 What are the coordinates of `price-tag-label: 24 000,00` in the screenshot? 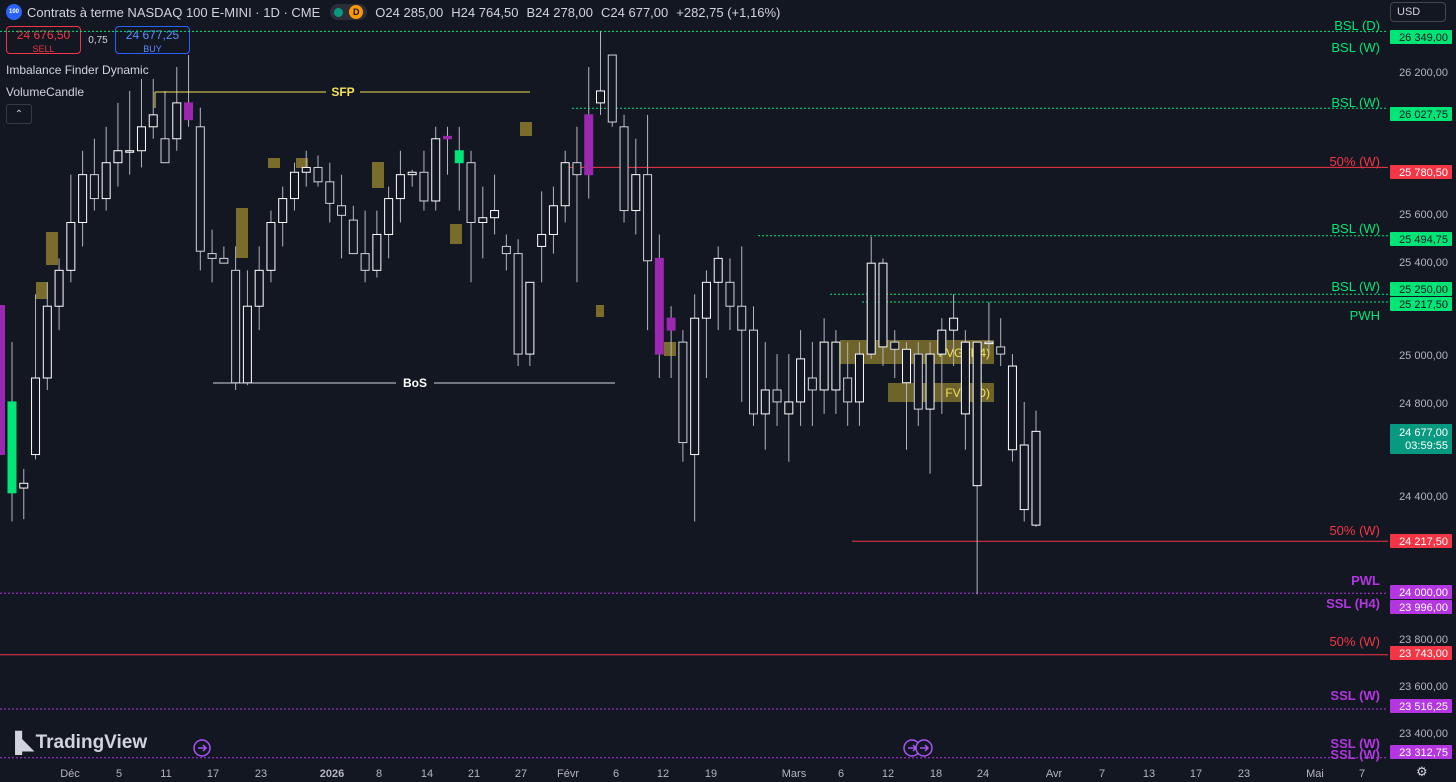 It's located at (1423, 593).